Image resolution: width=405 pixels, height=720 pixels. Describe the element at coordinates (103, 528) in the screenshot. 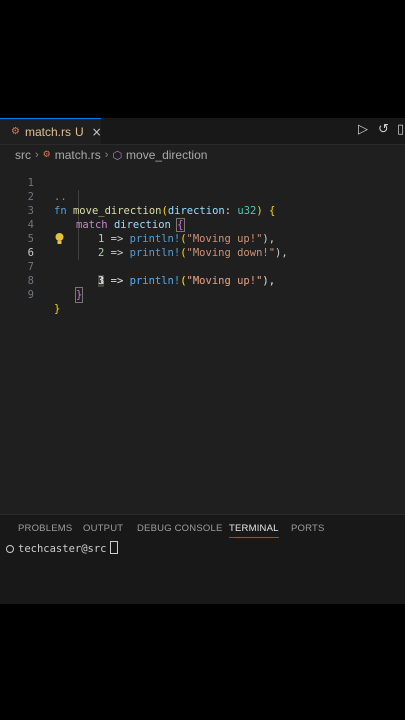

I see `tab-output: OUTPUT` at that location.